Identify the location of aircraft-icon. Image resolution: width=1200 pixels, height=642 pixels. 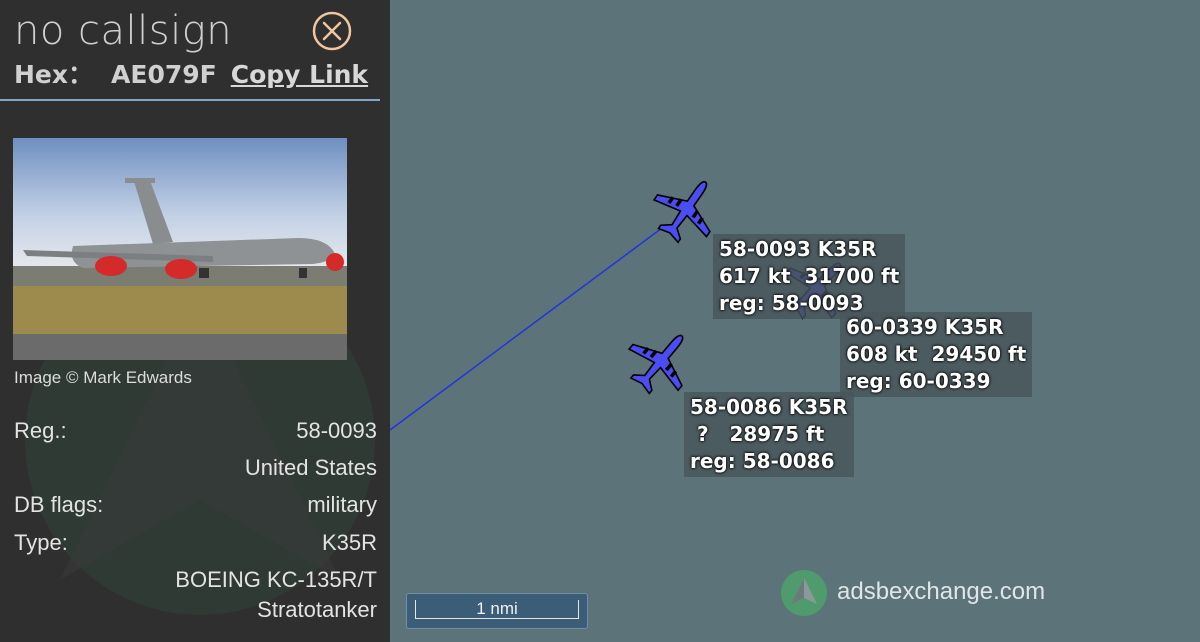
(660, 362).